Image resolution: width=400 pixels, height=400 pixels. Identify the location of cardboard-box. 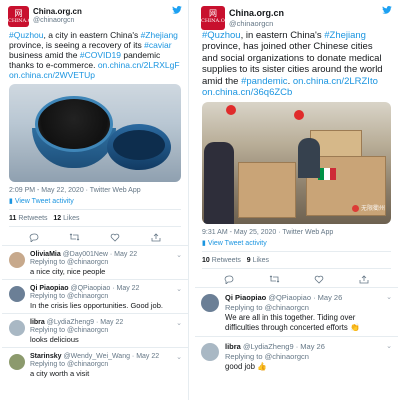
(267, 190).